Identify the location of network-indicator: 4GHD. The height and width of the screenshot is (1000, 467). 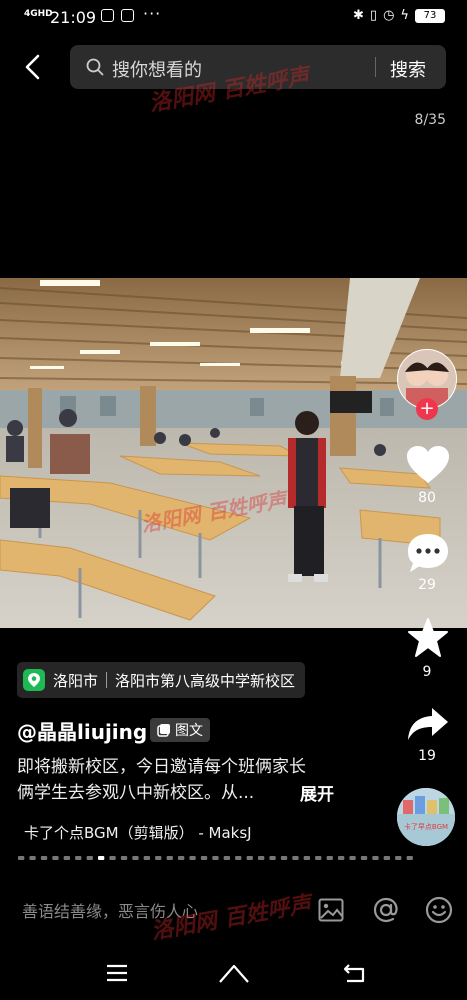
(38, 14).